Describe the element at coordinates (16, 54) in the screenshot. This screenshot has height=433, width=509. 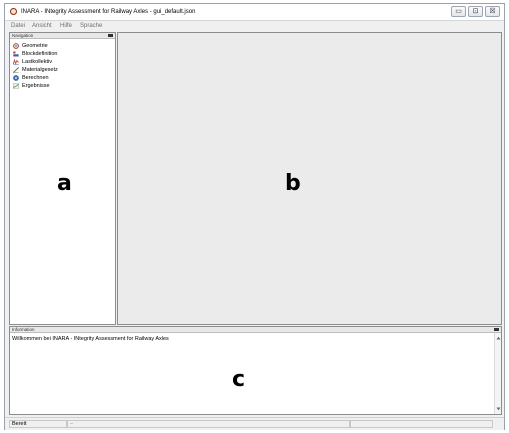
I see `block-definition-icon` at that location.